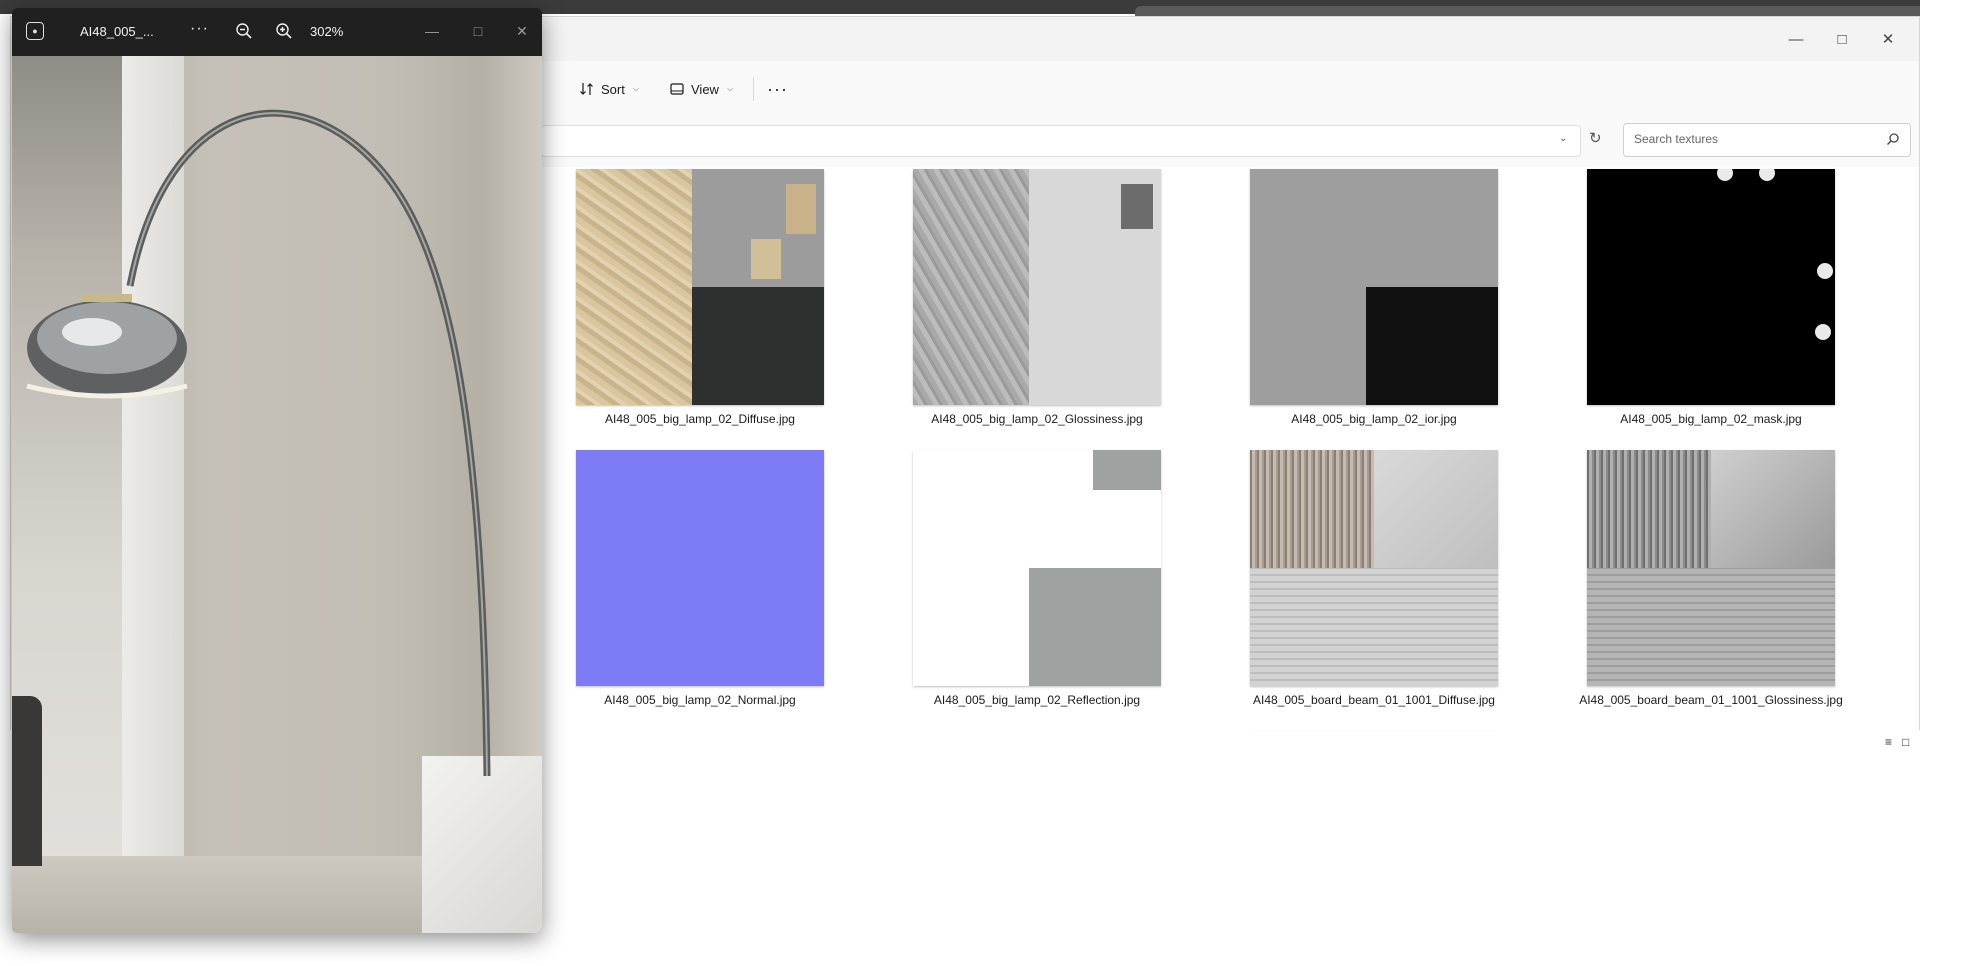 This screenshot has width=1967, height=966. I want to click on photos-app-icon: ●, so click(35, 31).